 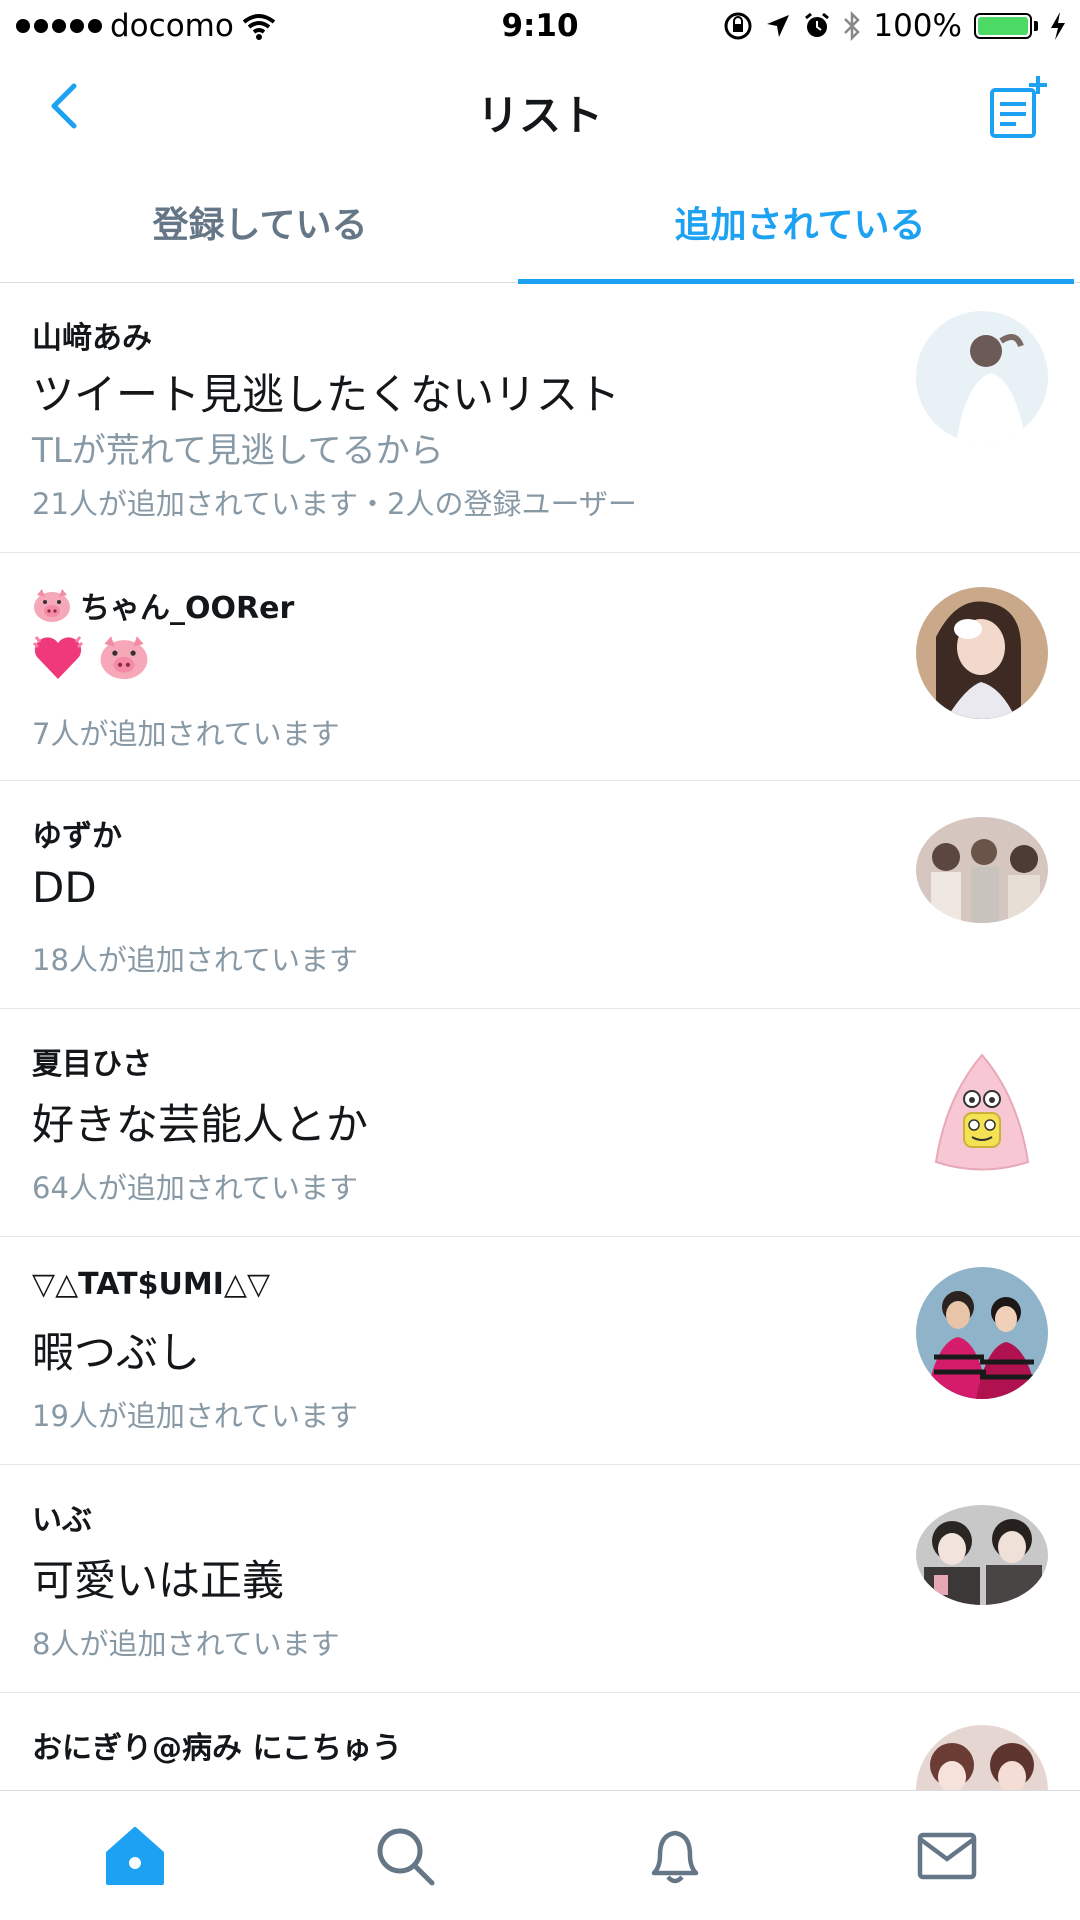 What do you see at coordinates (540, 895) in the screenshot?
I see `list-item: ゆずか DD 18人が追加されています` at bounding box center [540, 895].